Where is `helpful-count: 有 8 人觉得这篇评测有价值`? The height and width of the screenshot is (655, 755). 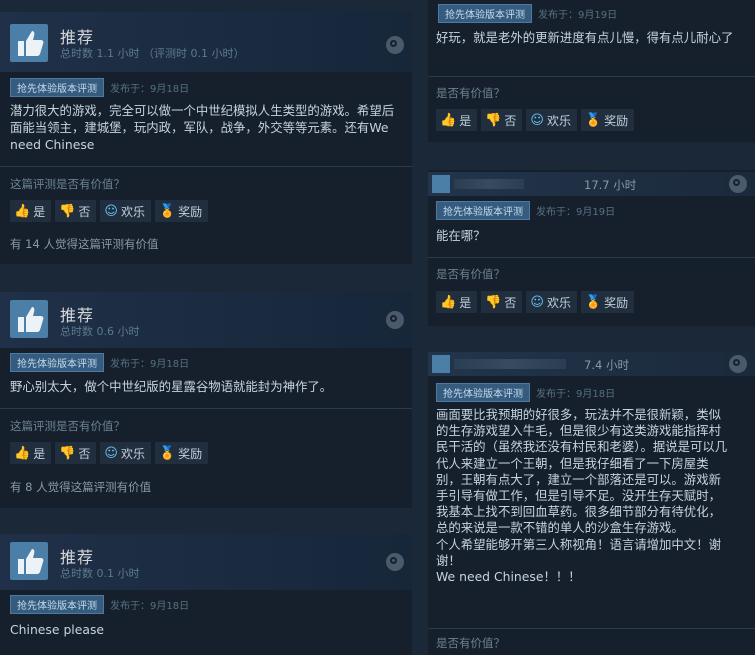
helpful-count: 有 8 人觉得这篇评测有价值 is located at coordinates (81, 487).